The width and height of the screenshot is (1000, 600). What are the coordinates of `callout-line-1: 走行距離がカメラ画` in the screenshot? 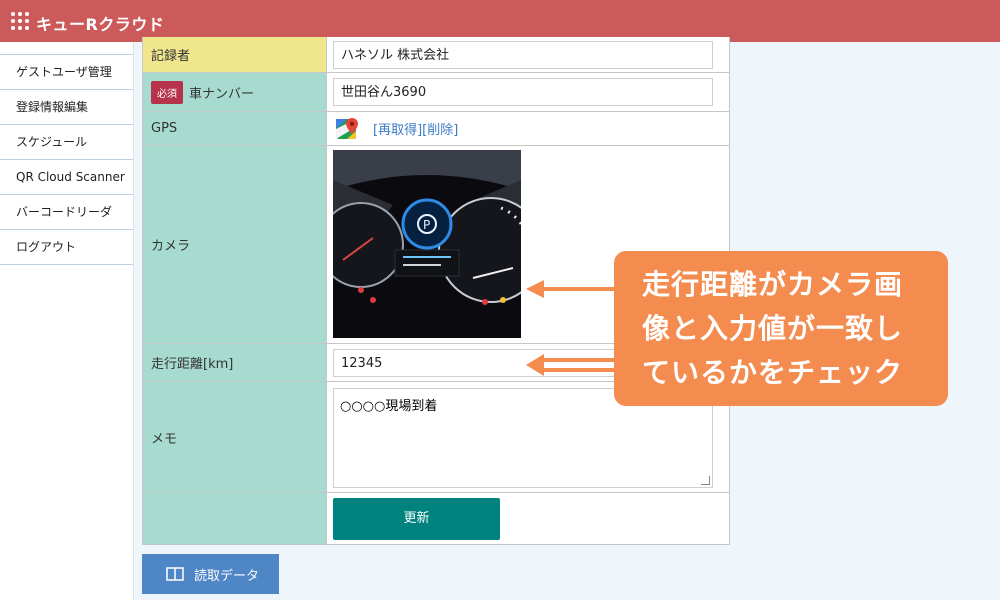 It's located at (773, 284).